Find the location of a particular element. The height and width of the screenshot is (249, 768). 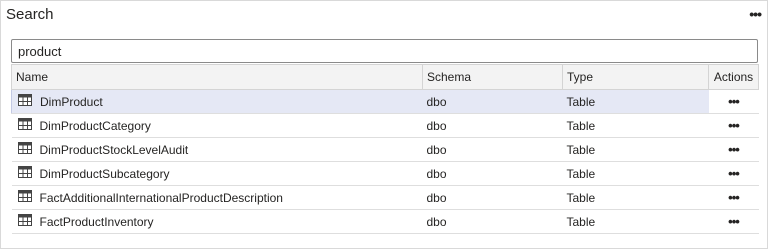

cell-name: FactProductInventory is located at coordinates (217, 221).